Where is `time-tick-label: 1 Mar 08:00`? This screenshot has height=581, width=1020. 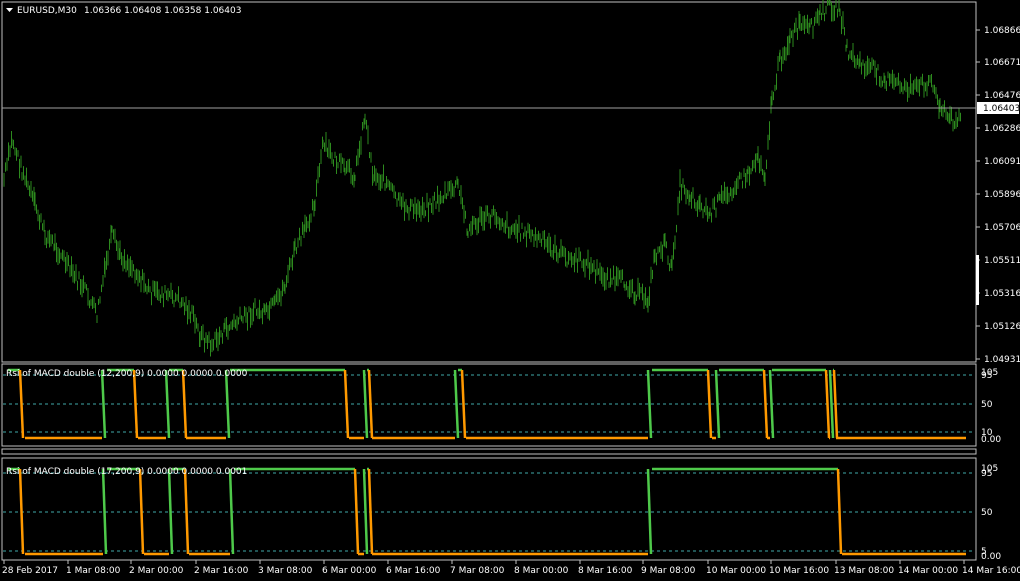
time-tick-label: 1 Mar 08:00 is located at coordinates (93, 571).